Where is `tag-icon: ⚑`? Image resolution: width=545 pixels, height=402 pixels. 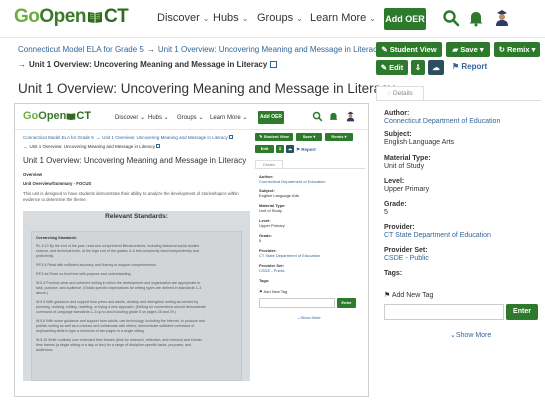 tag-icon: ⚑ is located at coordinates (388, 295).